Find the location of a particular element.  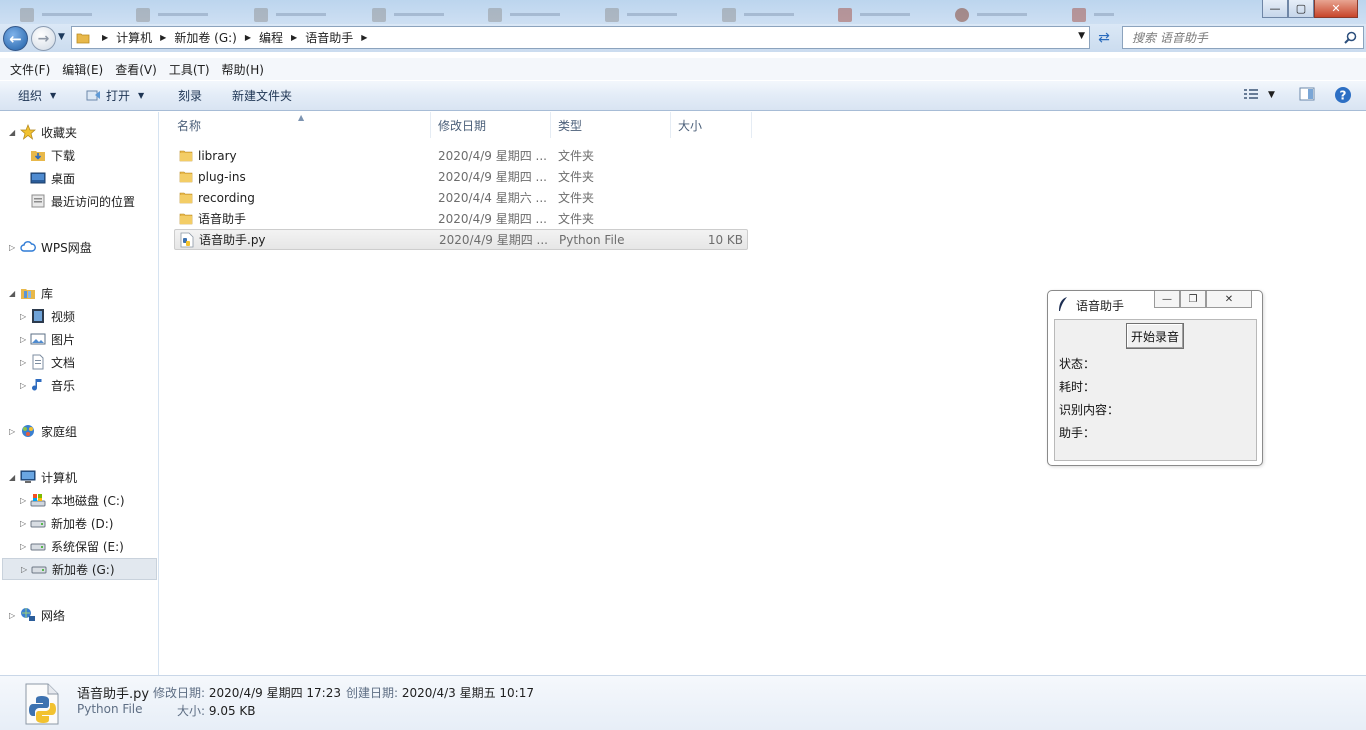

column-header-type: 类型 is located at coordinates (611, 125).